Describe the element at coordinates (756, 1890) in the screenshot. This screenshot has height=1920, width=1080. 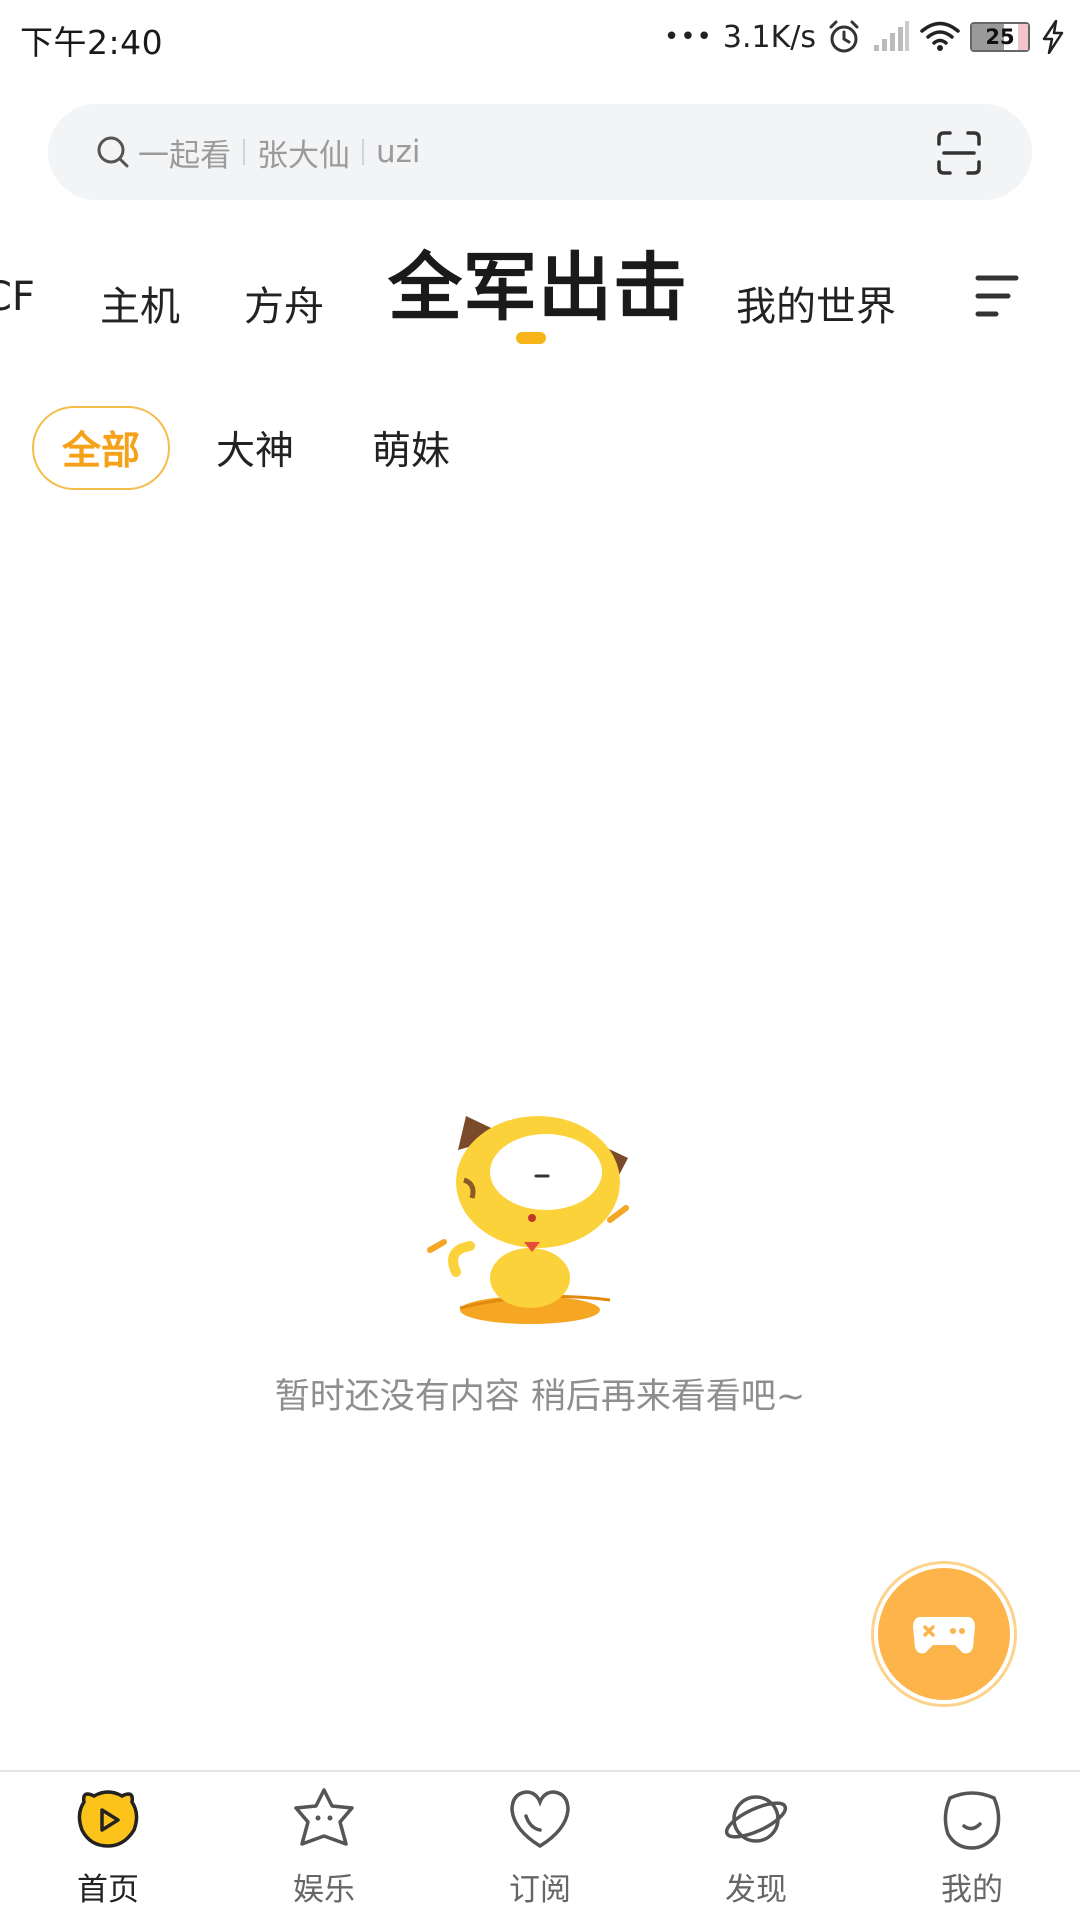
I see `nav-discover-label: 发现` at that location.